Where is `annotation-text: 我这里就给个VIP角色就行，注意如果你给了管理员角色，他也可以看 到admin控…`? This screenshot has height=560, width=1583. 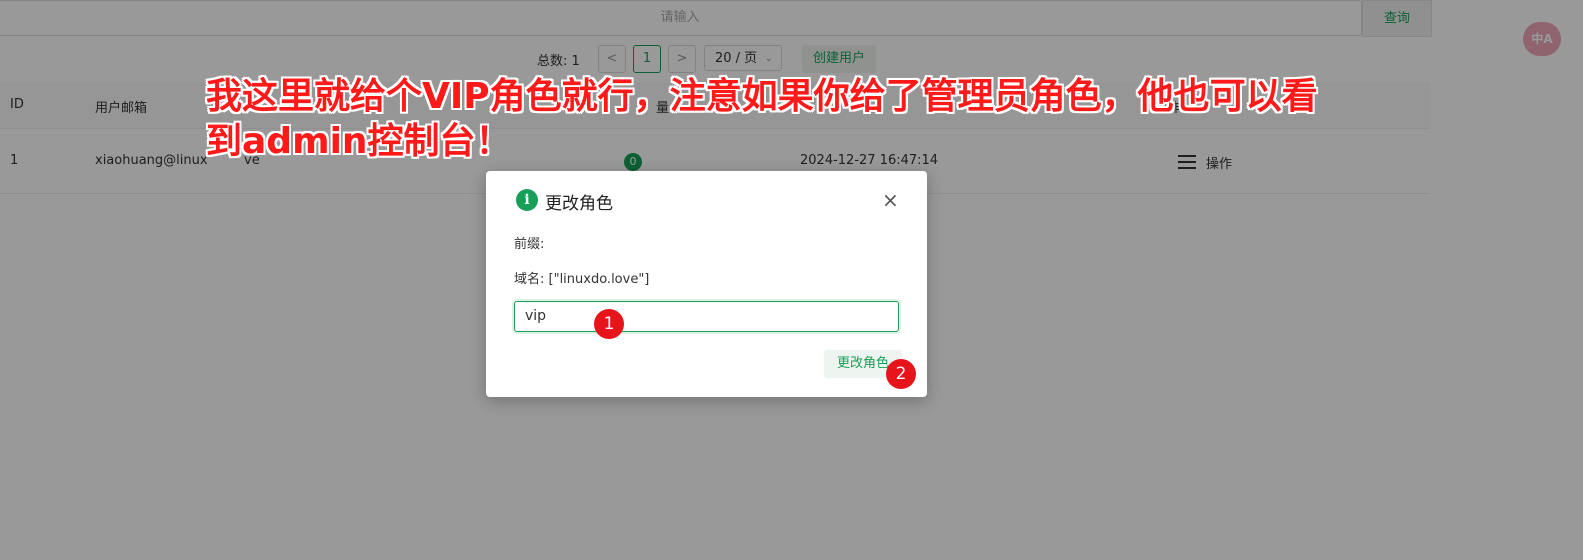
annotation-text: 我这里就给个VIP角色就行，注意如果你给了管理员角色，他也可以看 到admin控… is located at coordinates (806, 119).